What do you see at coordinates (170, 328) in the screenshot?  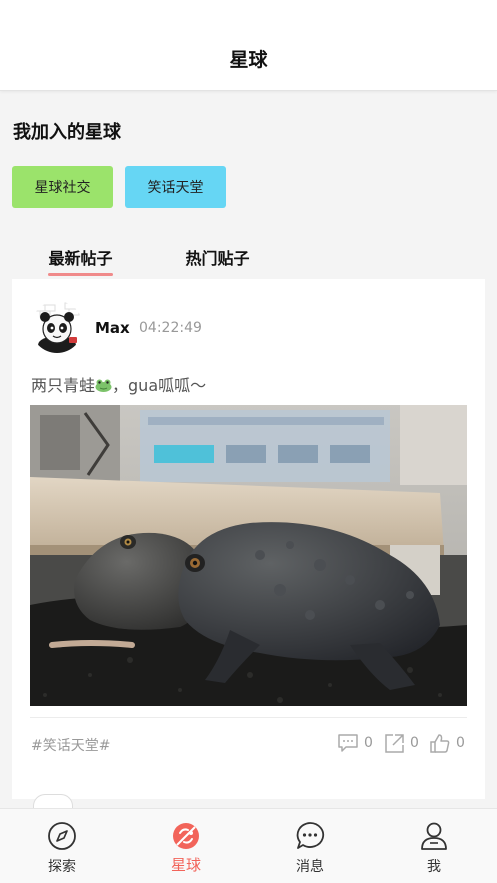 I see `post-time: 04:22:49` at bounding box center [170, 328].